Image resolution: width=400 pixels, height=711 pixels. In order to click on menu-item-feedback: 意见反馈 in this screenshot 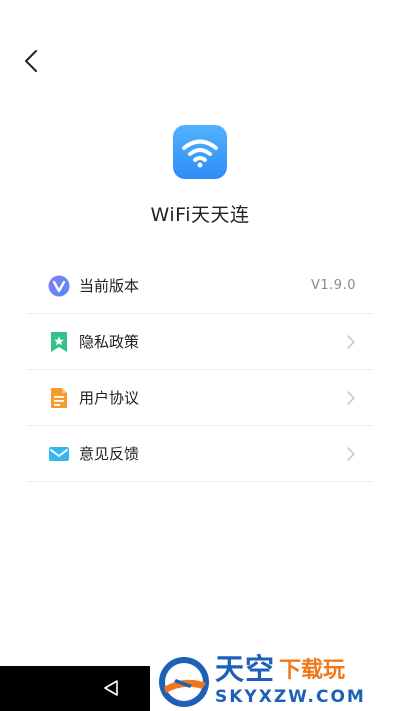, I will do `click(200, 454)`.